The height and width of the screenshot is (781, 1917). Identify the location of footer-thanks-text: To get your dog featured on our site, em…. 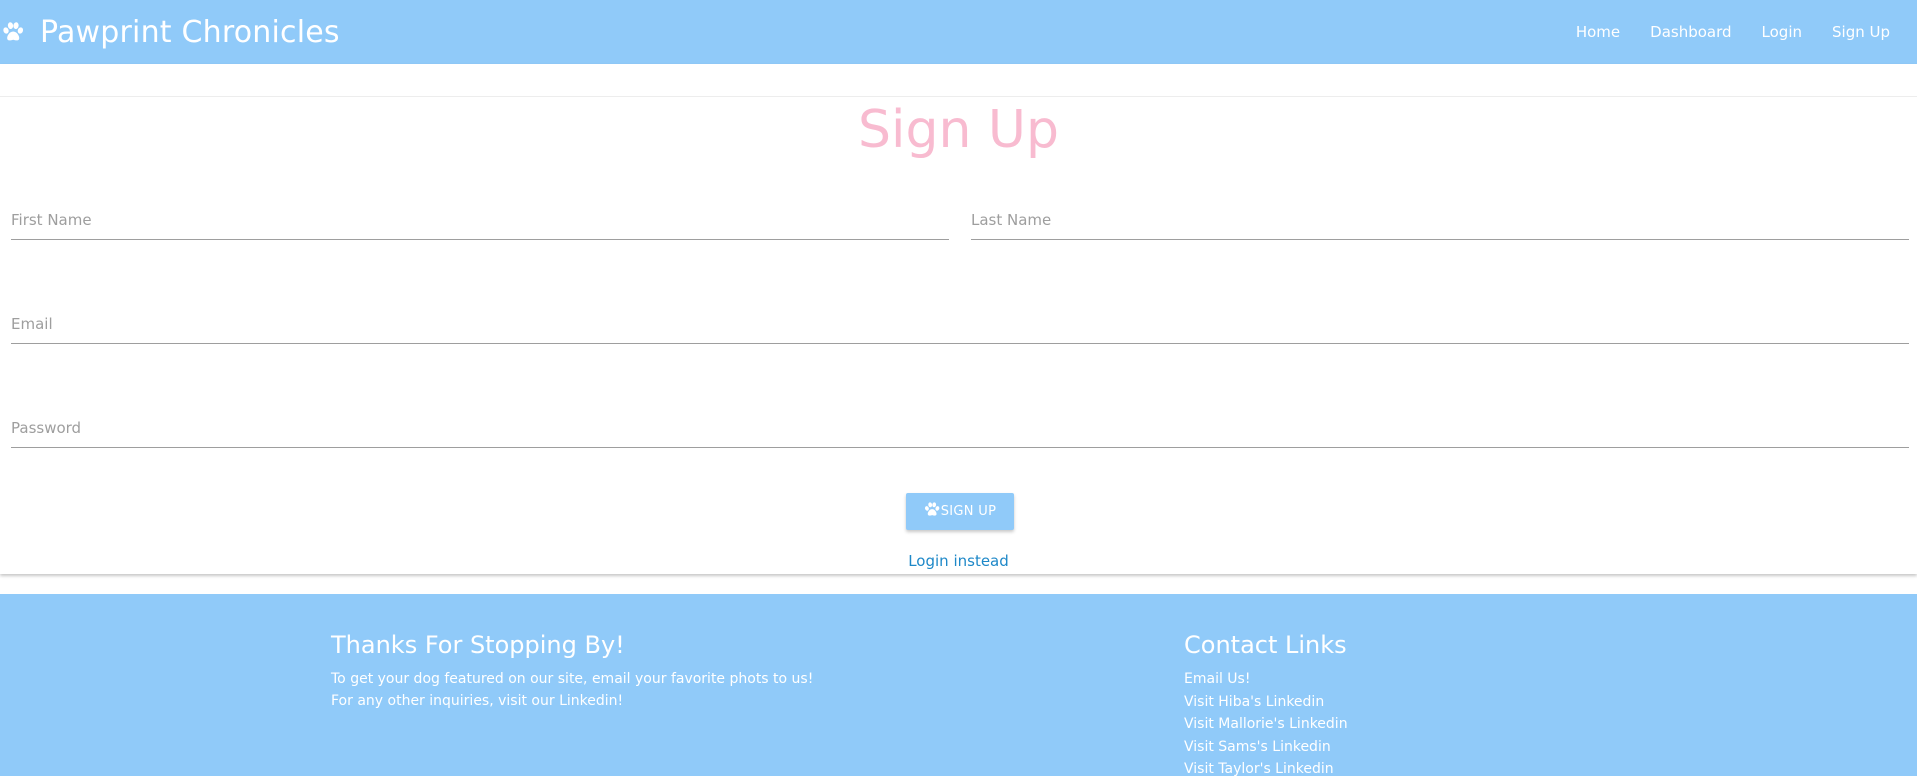
(572, 690).